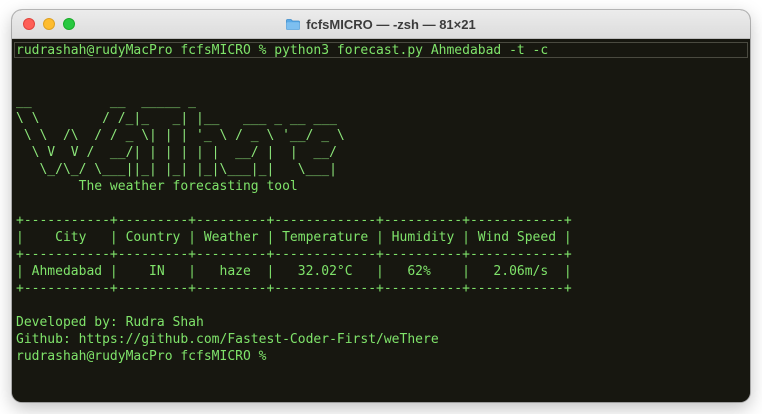 The image size is (762, 414). Describe the element at coordinates (106, 101) in the screenshot. I see `ascii-art-line-1: __ __ _____ _` at that location.